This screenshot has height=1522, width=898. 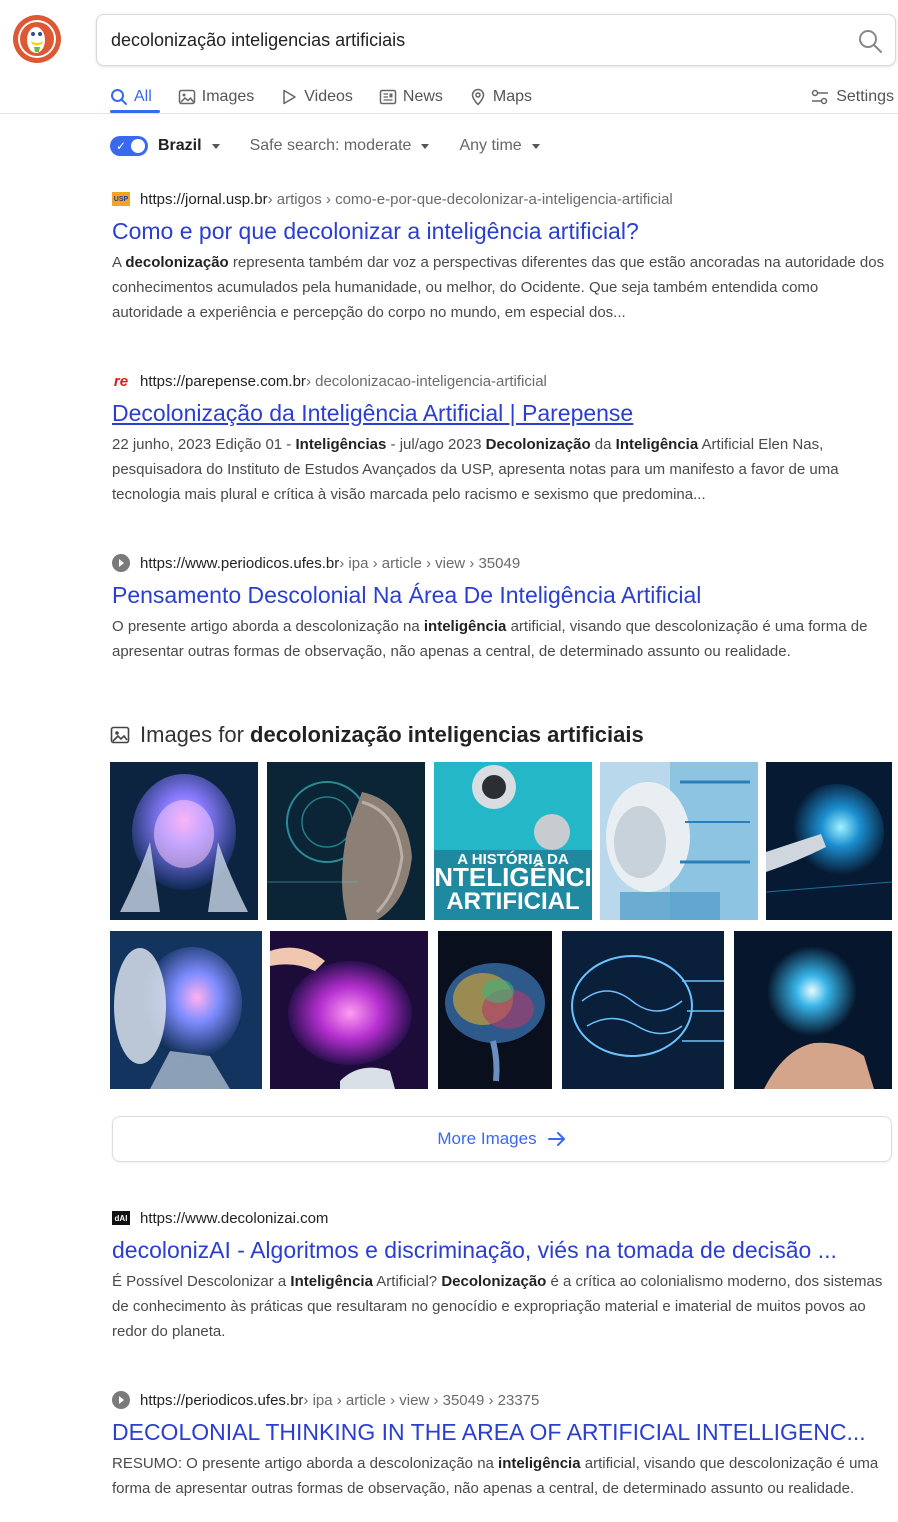 I want to click on result-domain: https://www.decolonizai.com, so click(x=234, y=1218).